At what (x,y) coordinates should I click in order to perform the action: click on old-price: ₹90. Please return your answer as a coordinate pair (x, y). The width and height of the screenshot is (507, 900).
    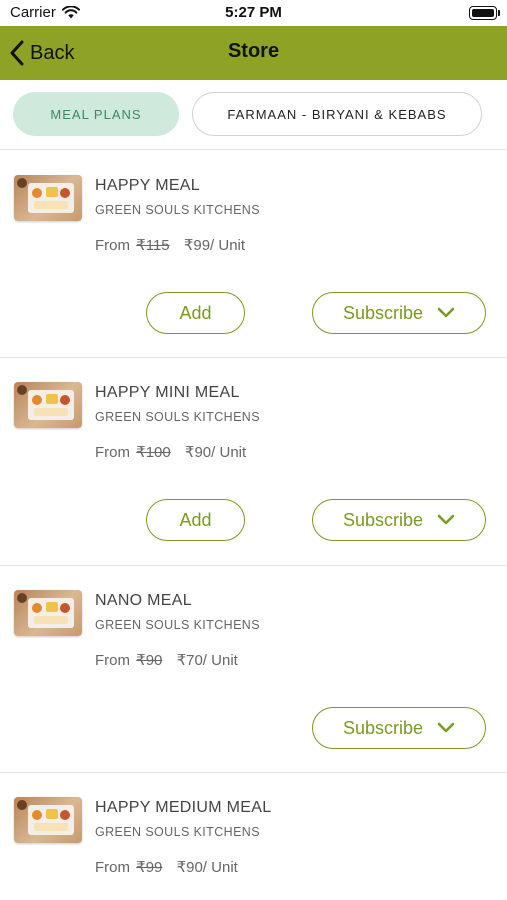
    Looking at the image, I should click on (149, 660).